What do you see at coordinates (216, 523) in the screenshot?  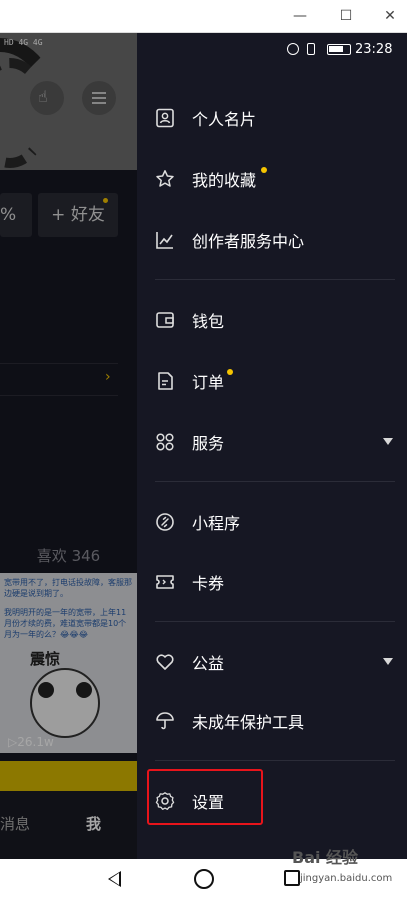 I see `menu-item-label: 小程序` at bounding box center [216, 523].